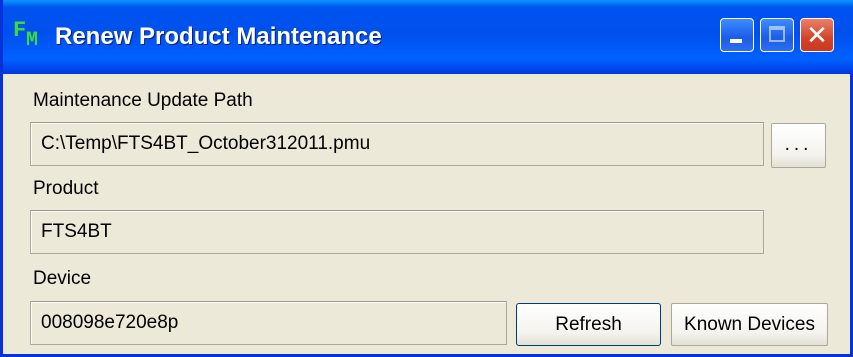  Describe the element at coordinates (143, 100) in the screenshot. I see `maintenance-path-label: Maintenance Update Path` at that location.